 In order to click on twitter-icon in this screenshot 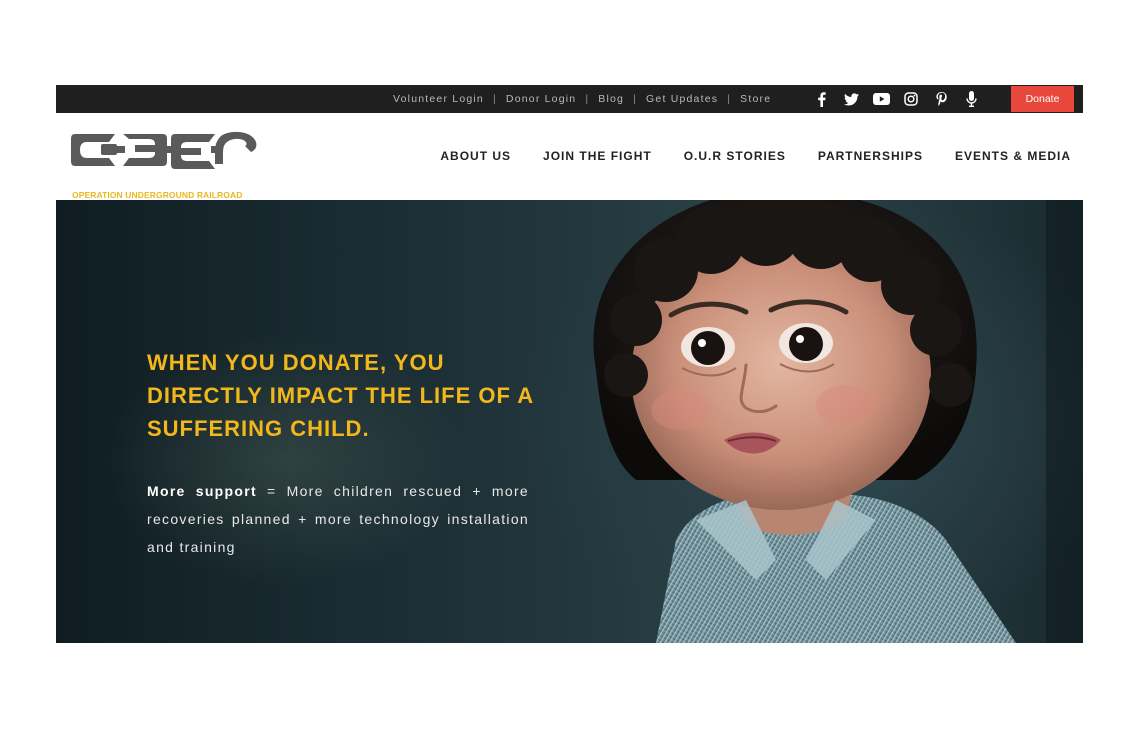, I will do `click(851, 99)`.